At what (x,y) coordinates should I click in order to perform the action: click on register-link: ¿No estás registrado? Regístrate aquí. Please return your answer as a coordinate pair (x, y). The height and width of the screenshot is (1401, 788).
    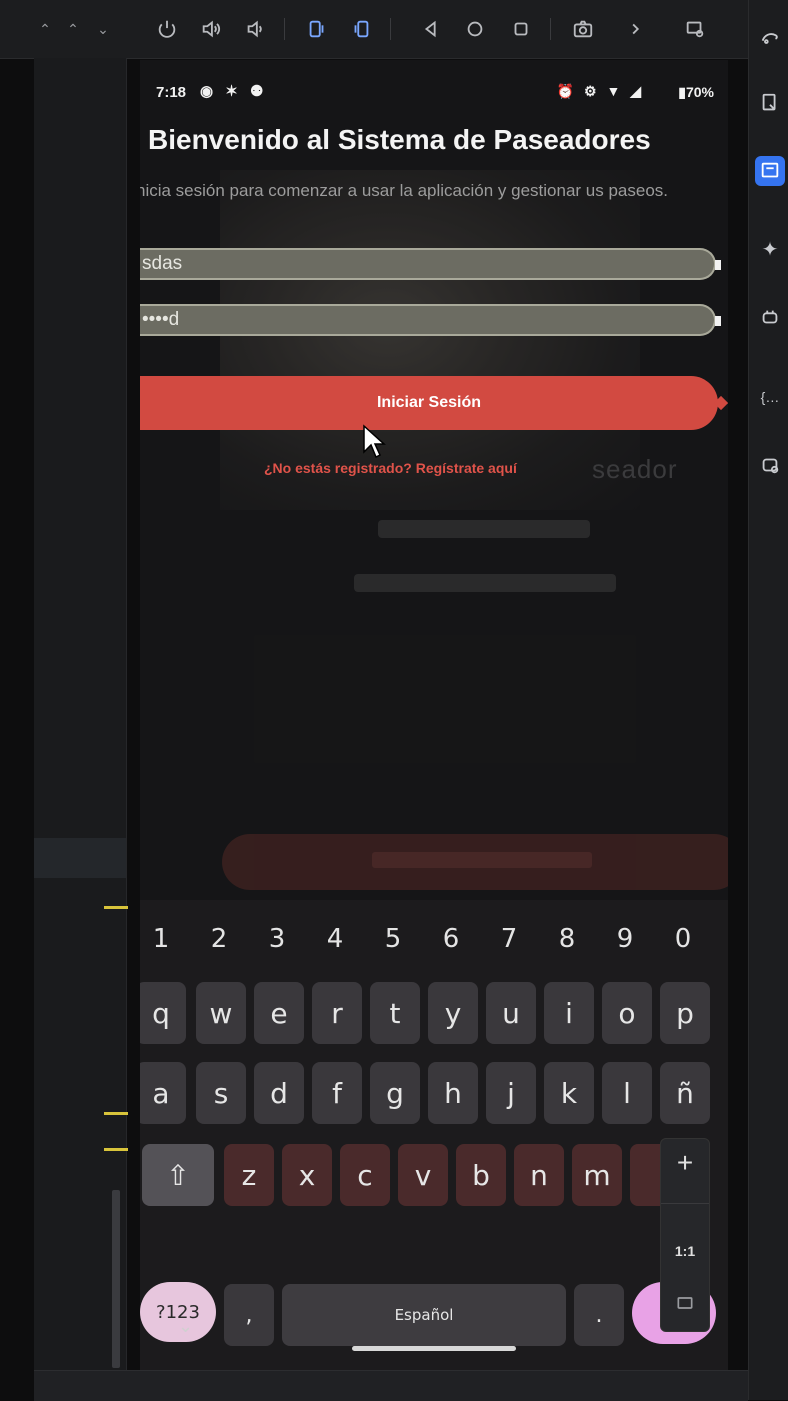
    Looking at the image, I should click on (390, 468).